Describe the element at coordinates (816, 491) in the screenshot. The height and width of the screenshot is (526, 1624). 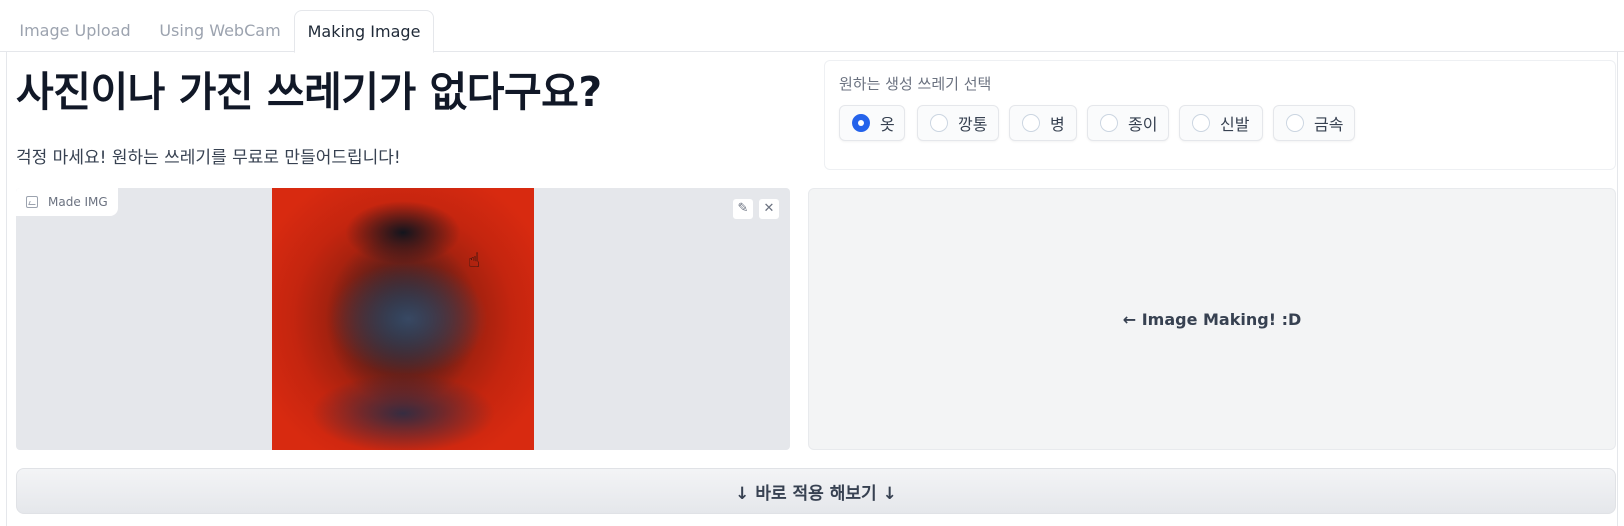
I see `apply-button: ↓ 바로 적용 해보기 ↓` at that location.